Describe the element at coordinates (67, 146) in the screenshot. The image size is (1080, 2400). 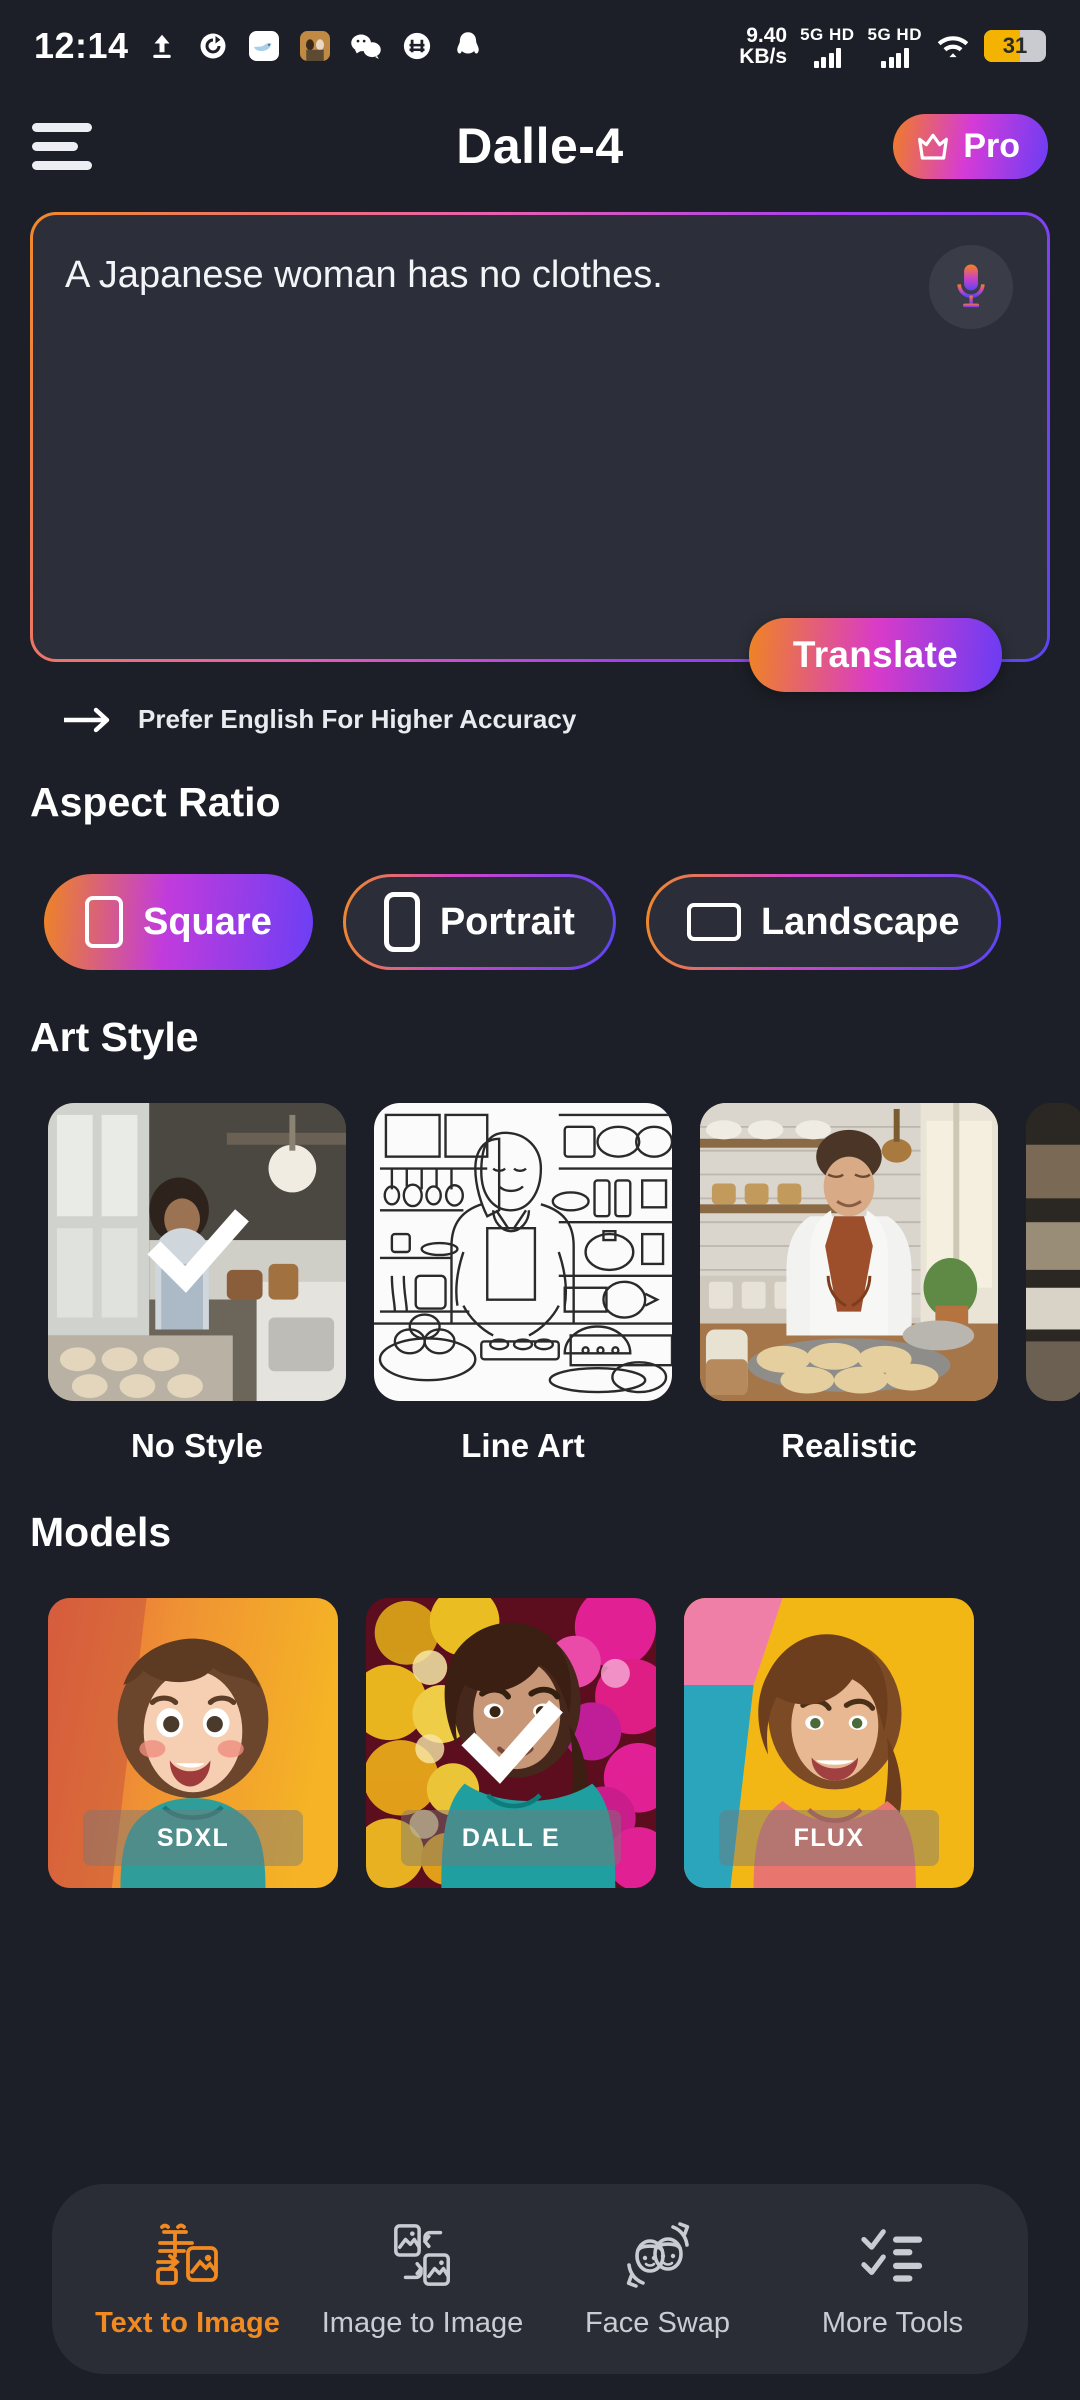
I see `hamburger-menu-icon` at that location.